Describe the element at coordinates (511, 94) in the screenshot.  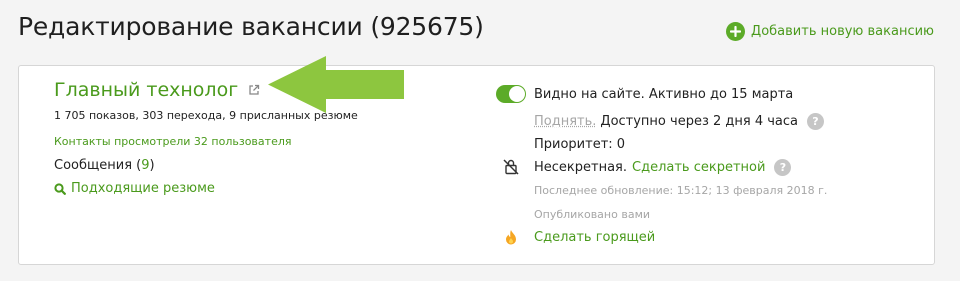
I see `visibility-toggle` at that location.